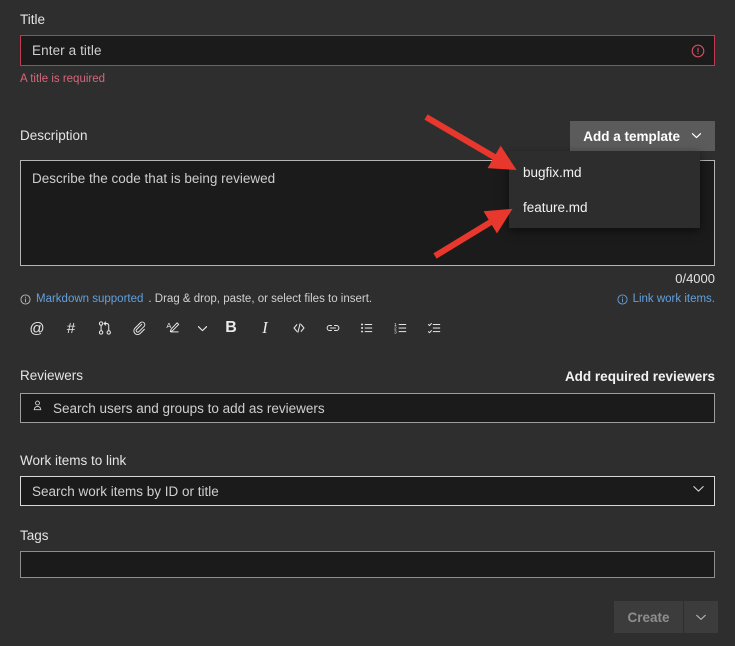 Image resolution: width=735 pixels, height=646 pixels. Describe the element at coordinates (367, 491) in the screenshot. I see `work-items-search-input: Search work items by ID or title` at that location.